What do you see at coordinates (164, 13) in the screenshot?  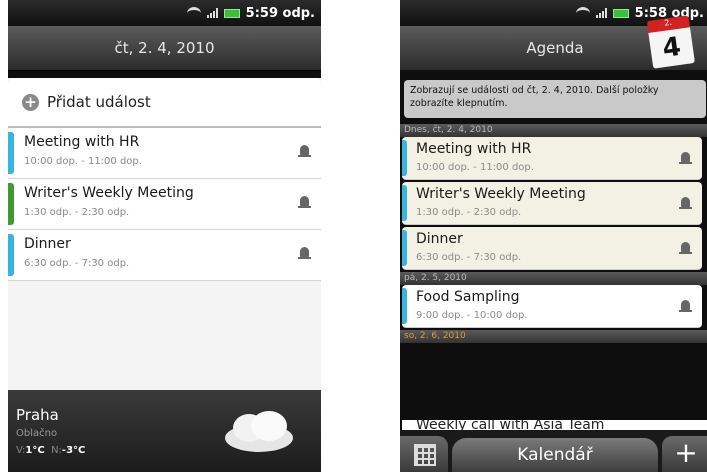 I see `status-bar: 5:59 odp.` at bounding box center [164, 13].